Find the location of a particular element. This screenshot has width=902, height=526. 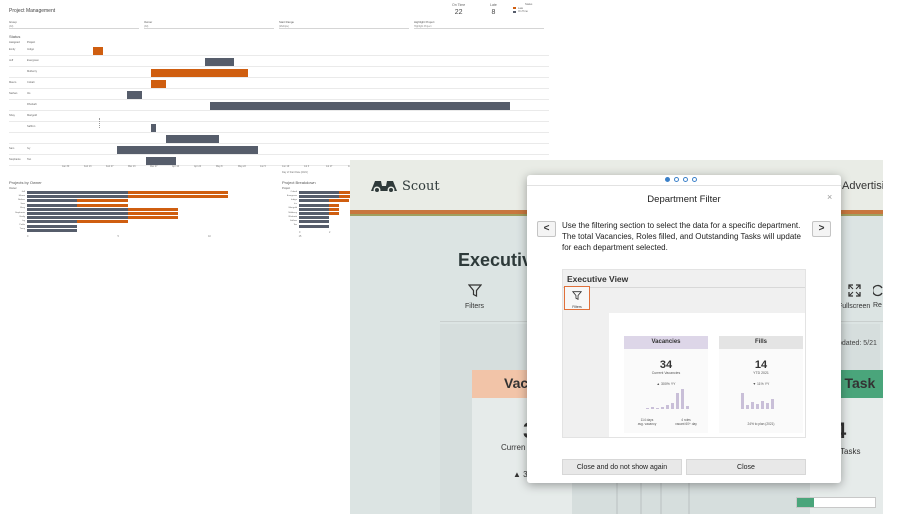

filter-dropdown: Highlight Project is located at coordinates (479, 27).